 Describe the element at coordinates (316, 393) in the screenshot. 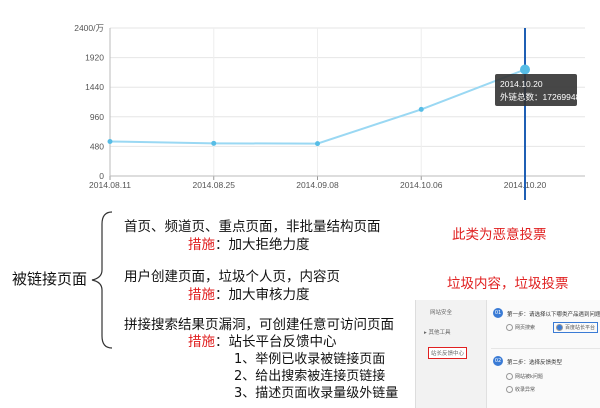

I see `sub-item-3: 3、描述页面收录量级外链量` at that location.